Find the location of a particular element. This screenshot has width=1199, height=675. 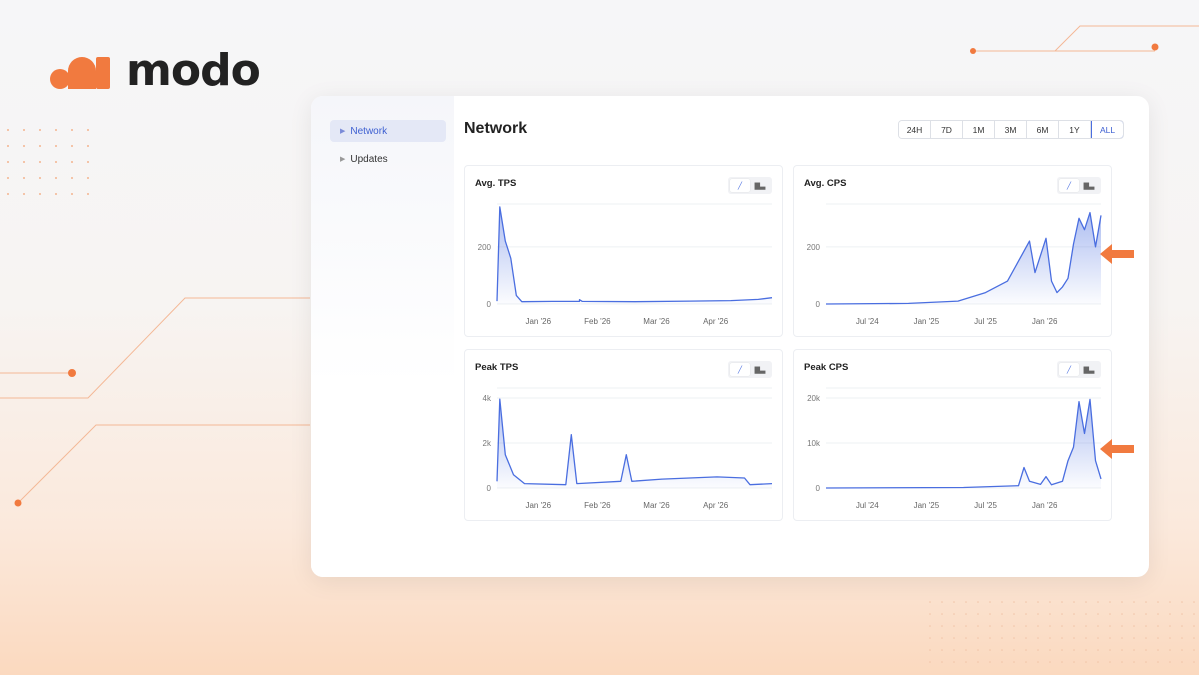

time-range-selector: 24H 7D 1M 3M 6M 1Y ALL is located at coordinates (1011, 129).